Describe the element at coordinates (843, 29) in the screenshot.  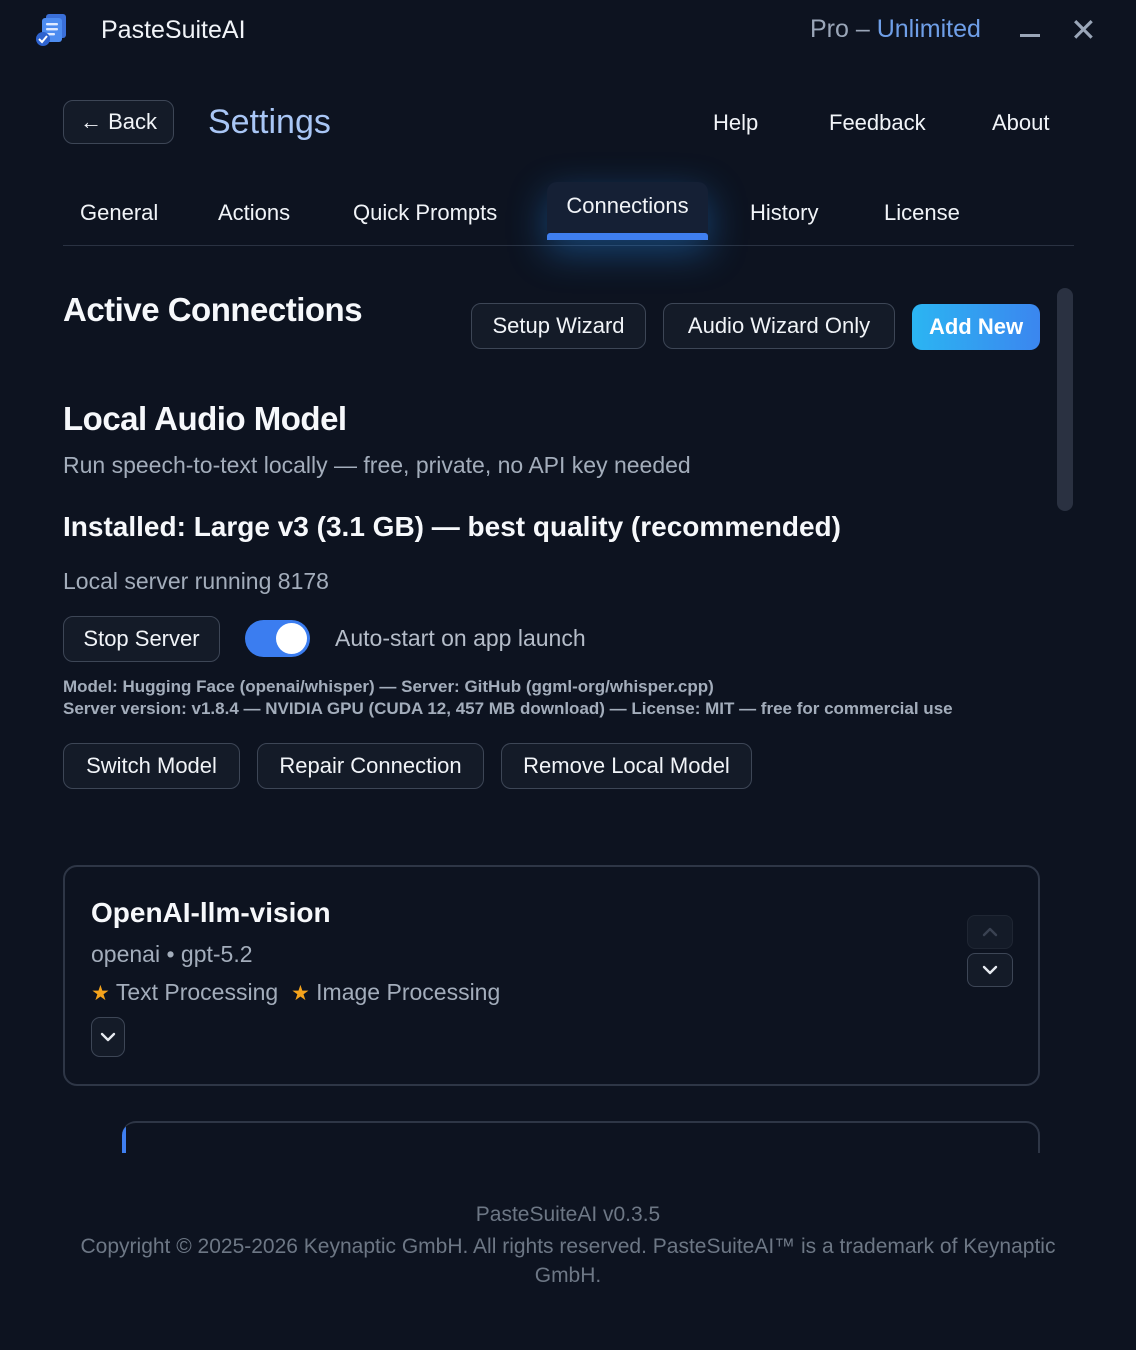
I see `plan-prefix: Pro –` at that location.